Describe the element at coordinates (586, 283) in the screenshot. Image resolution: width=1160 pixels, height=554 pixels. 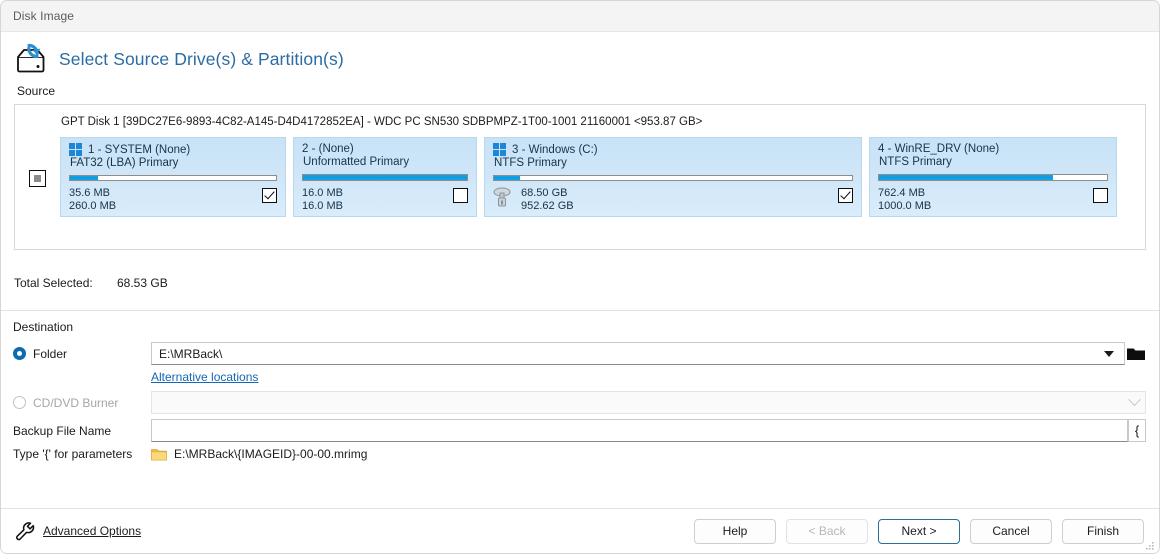
I see `total-selected-row: Total Selected: 68.53 GB` at that location.